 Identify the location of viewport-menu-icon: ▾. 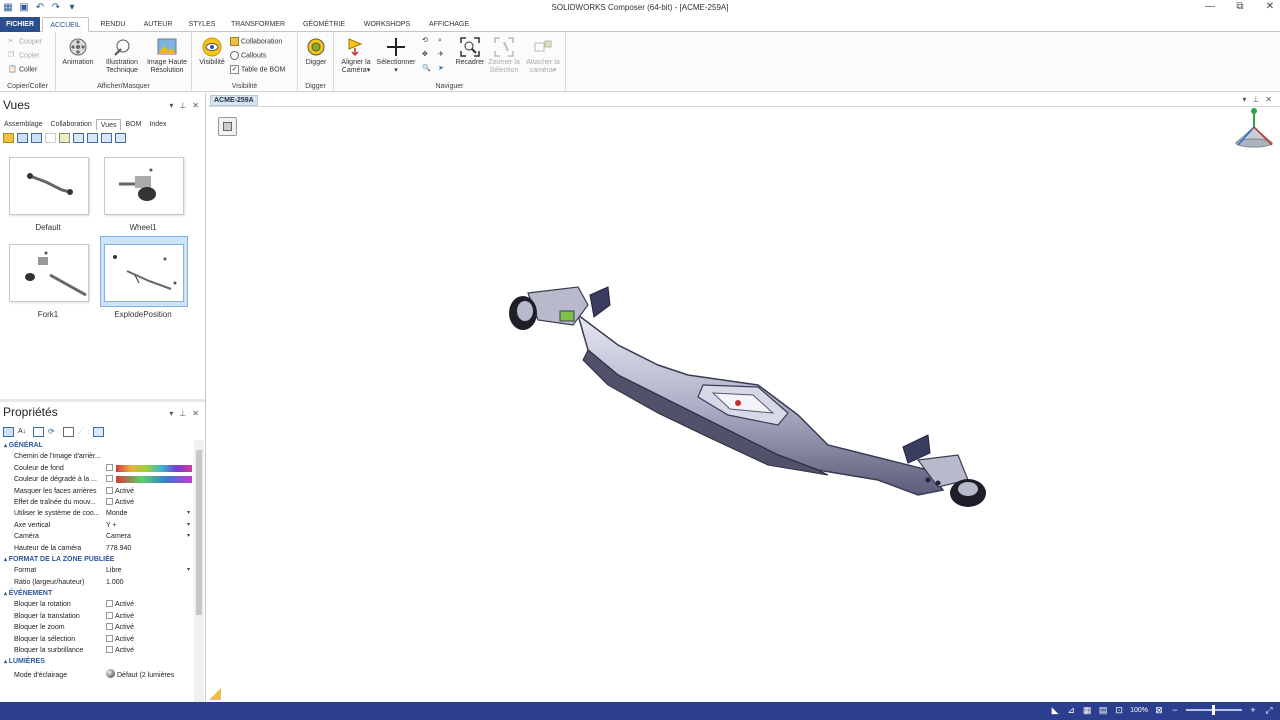
(1244, 99).